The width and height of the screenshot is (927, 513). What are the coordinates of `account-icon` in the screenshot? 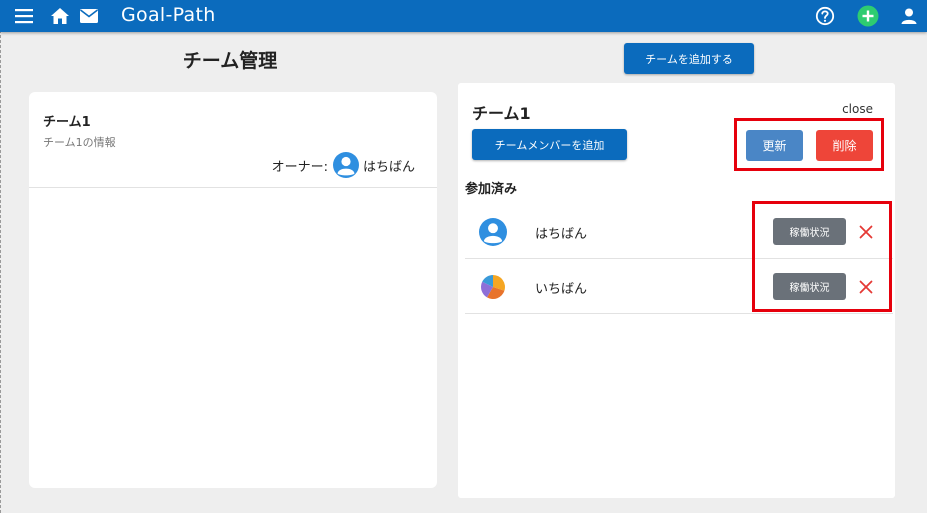 It's located at (909, 16).